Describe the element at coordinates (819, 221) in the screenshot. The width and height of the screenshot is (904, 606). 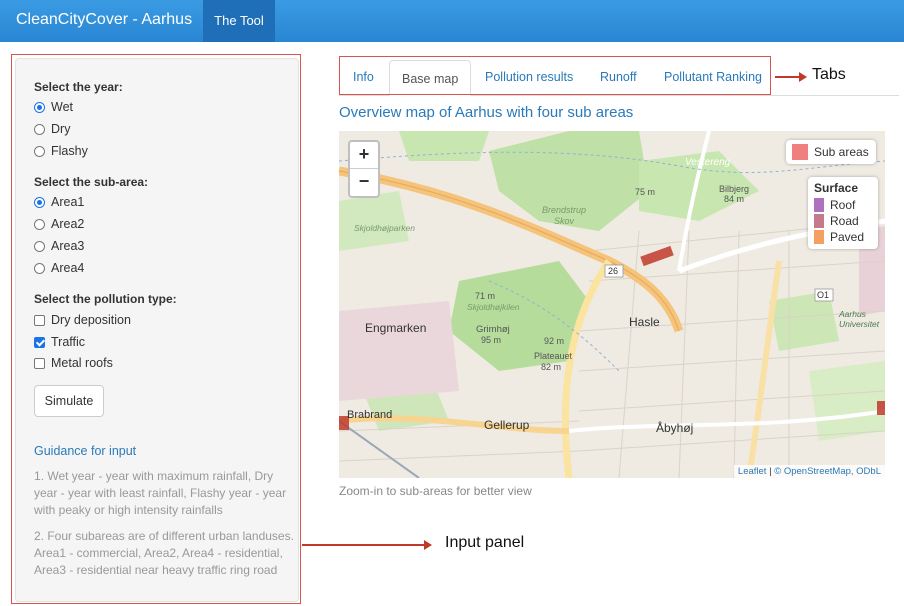
I see `road-swatch` at that location.